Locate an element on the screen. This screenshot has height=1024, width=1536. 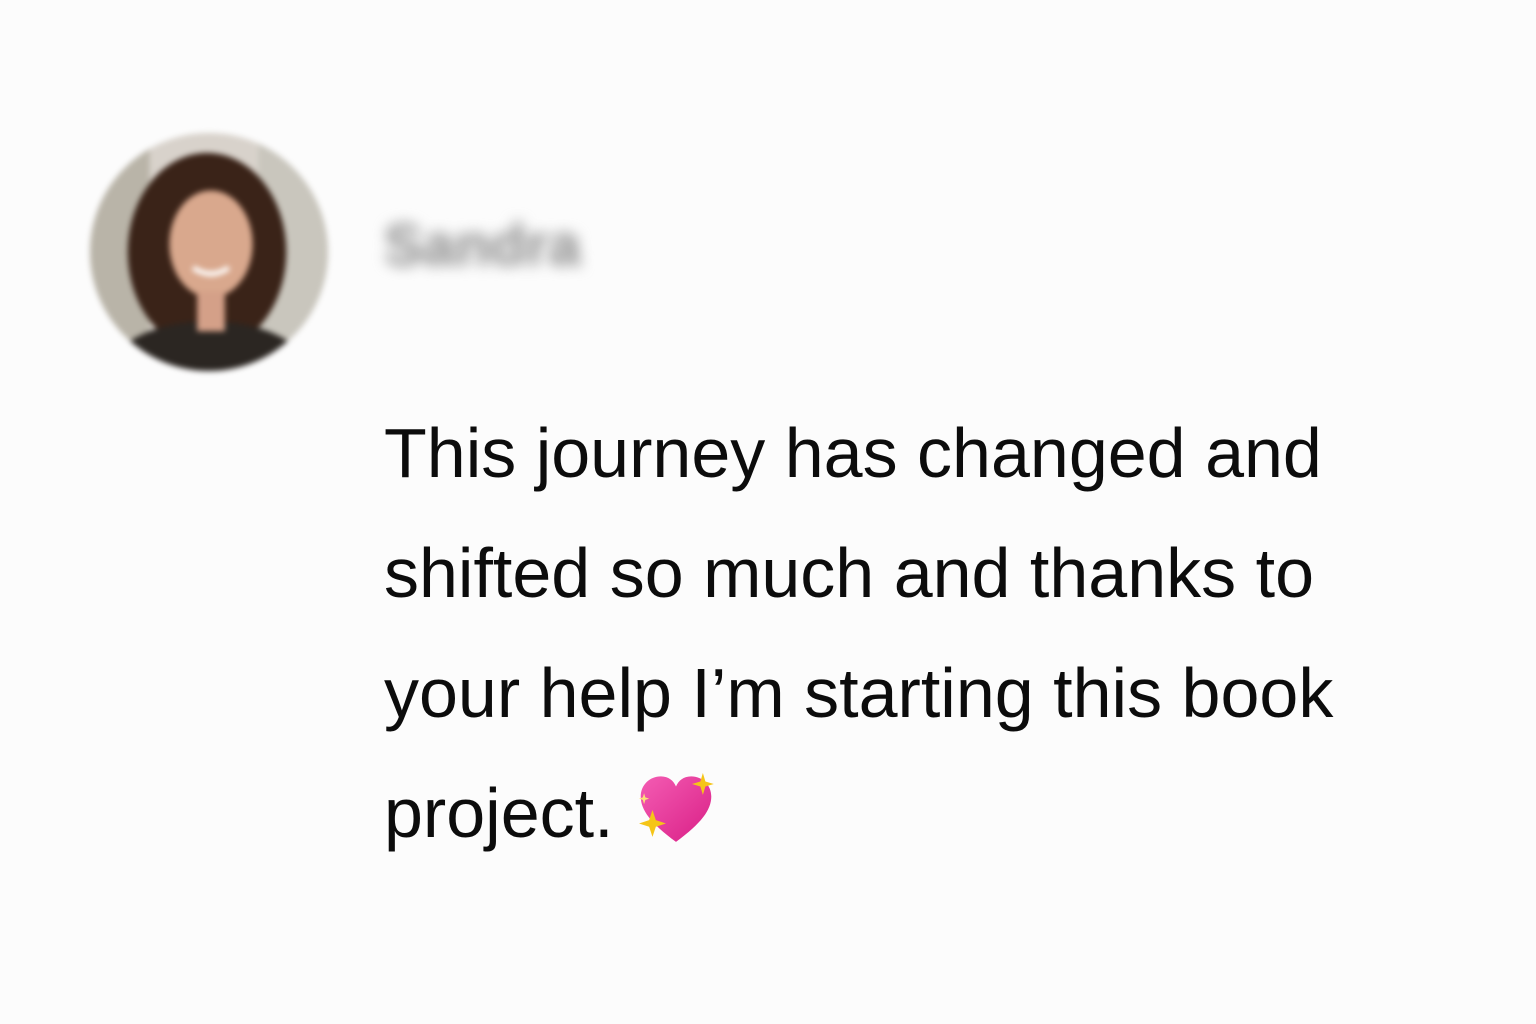
message-line-last: project. is located at coordinates (914, 813).